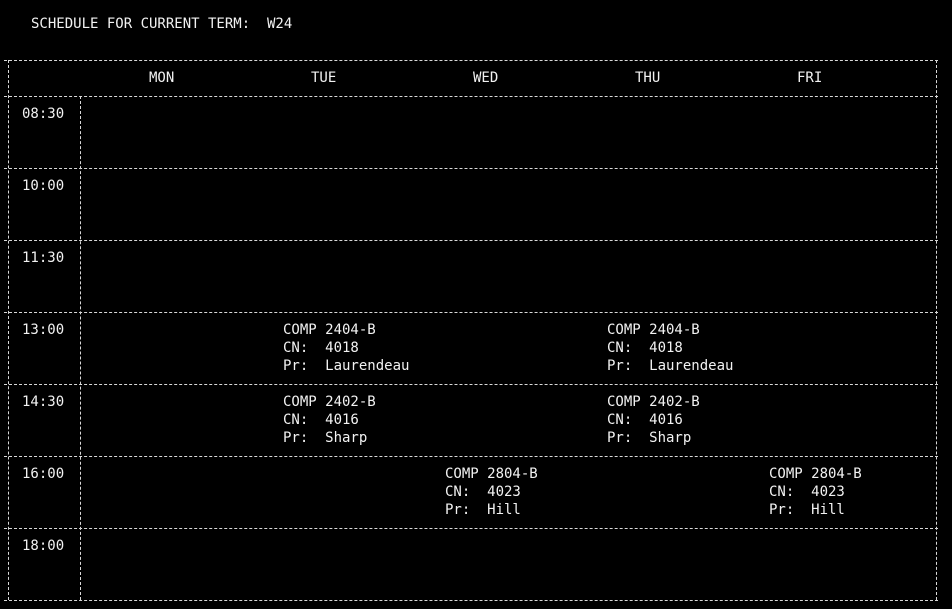 This screenshot has width=952, height=609. I want to click on grid-border-left, so click(8, 330).